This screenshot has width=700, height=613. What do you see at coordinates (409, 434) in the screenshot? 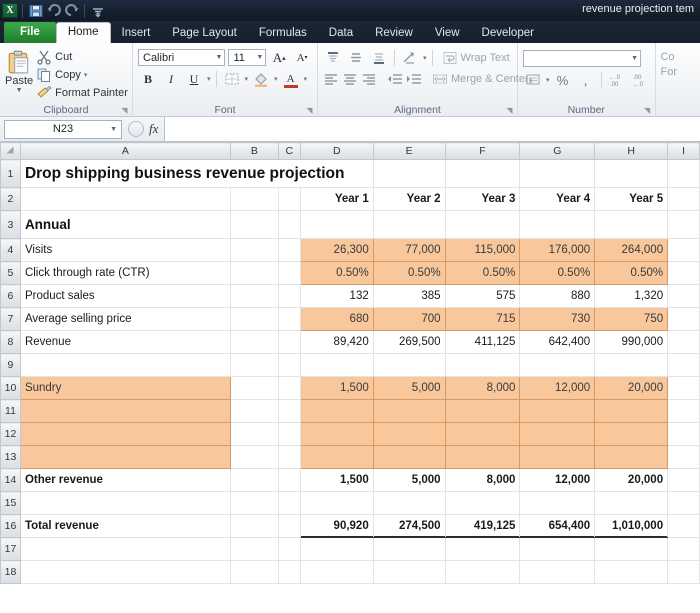
I see `cell-E12` at bounding box center [409, 434].